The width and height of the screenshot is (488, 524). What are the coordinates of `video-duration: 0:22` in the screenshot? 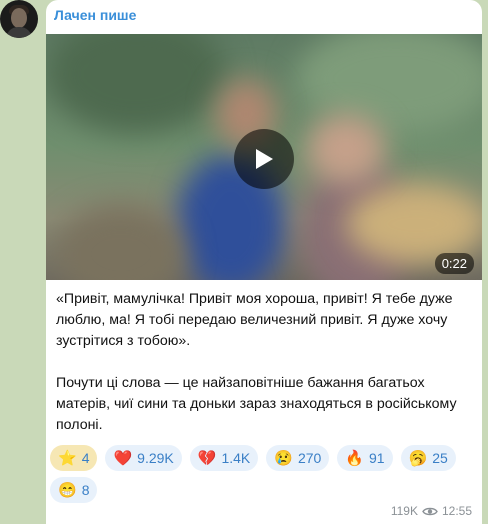 It's located at (454, 263).